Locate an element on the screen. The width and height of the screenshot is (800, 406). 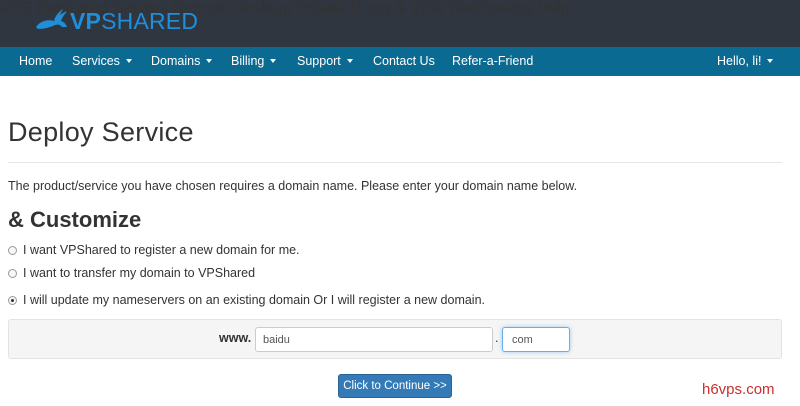
nav-contact-us-label: Contact Us is located at coordinates (404, 61).